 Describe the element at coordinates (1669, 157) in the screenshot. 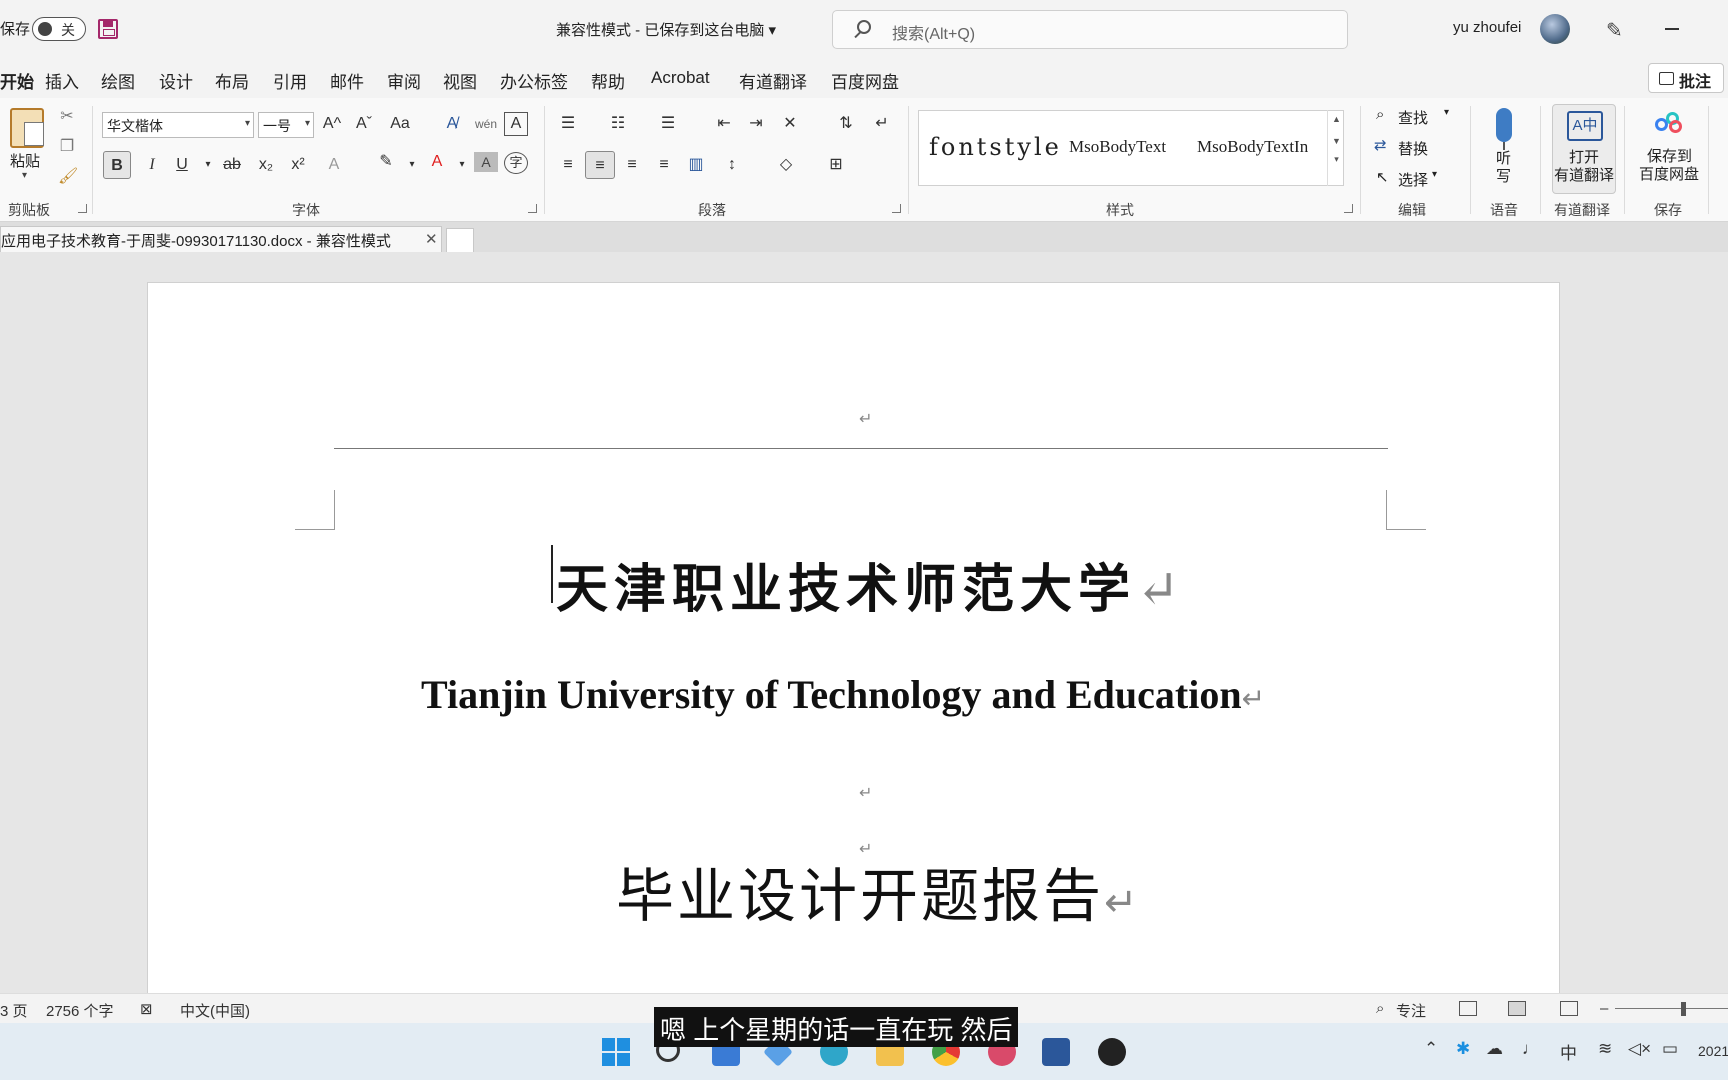

I see `save-baidu-label-1: 保存到` at that location.